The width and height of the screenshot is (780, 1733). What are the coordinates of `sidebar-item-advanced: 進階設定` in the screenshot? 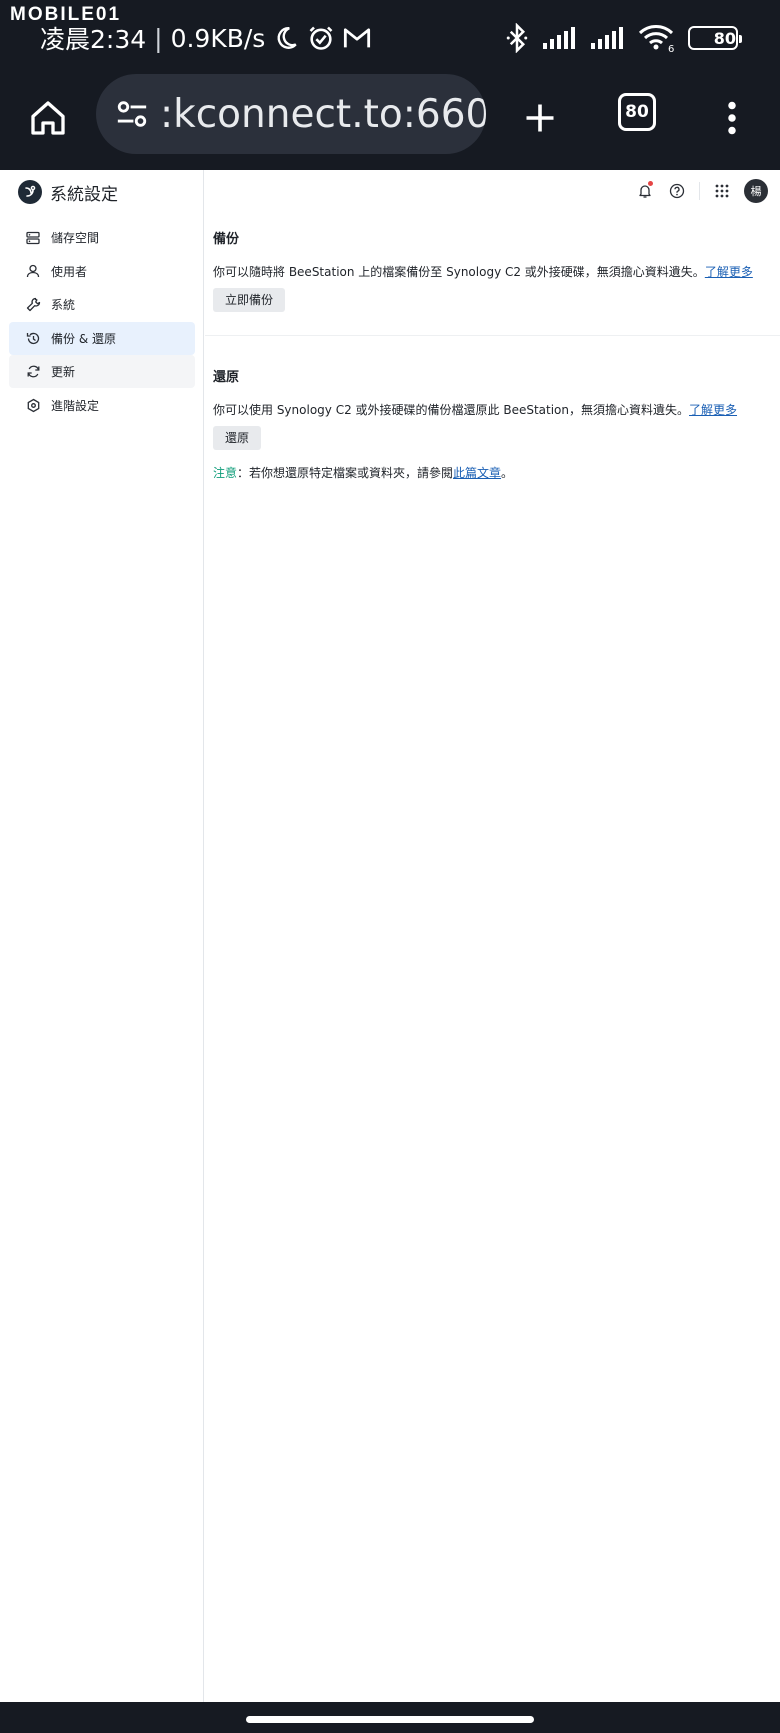 It's located at (102, 405).